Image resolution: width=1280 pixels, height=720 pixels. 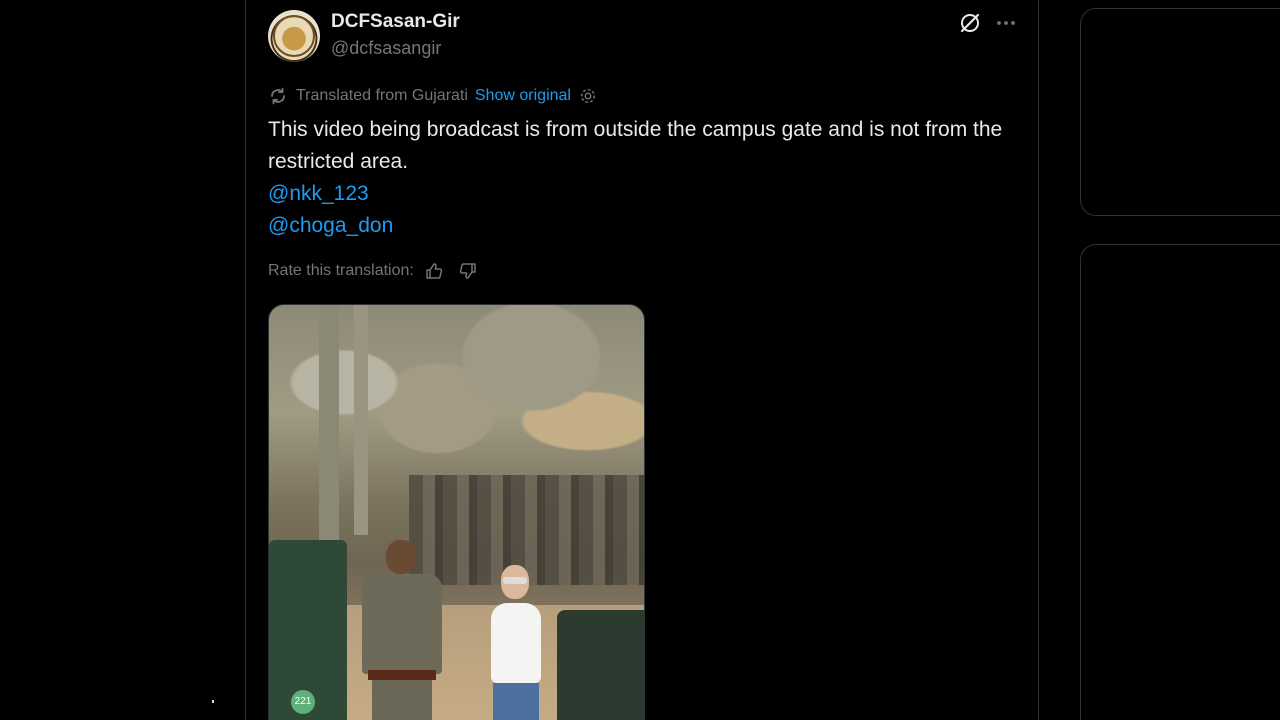 What do you see at coordinates (386, 48) in the screenshot?
I see `author-handle: @dcfsasangir` at bounding box center [386, 48].